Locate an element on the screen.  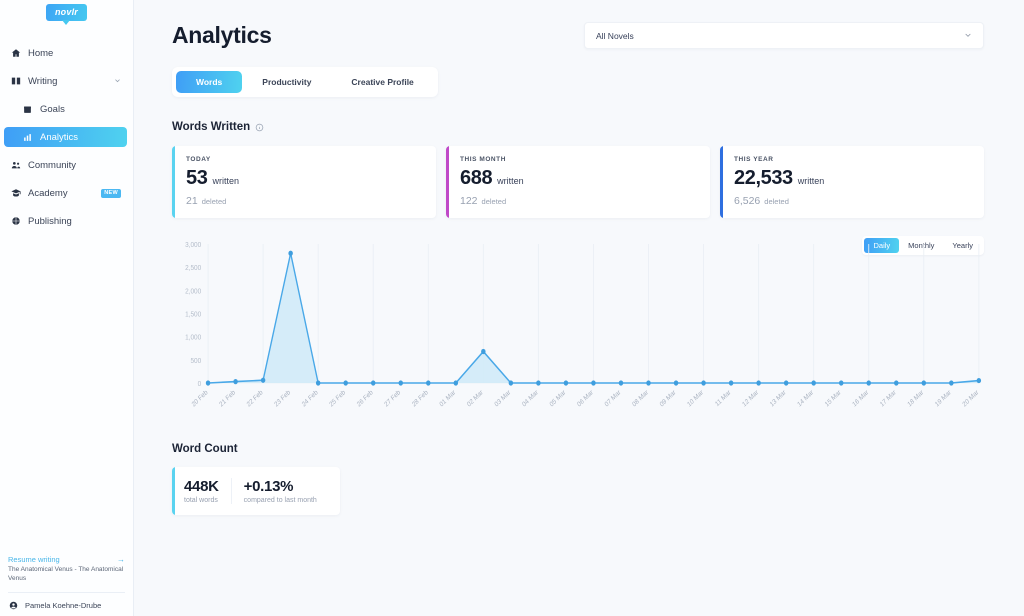
new-badge: NEW is located at coordinates (111, 193).